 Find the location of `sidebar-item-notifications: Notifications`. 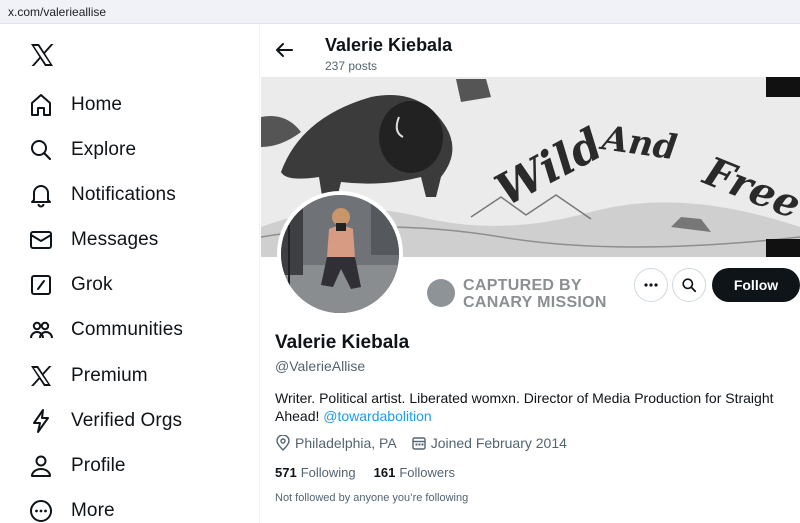

sidebar-item-notifications: Notifications is located at coordinates (133, 195).